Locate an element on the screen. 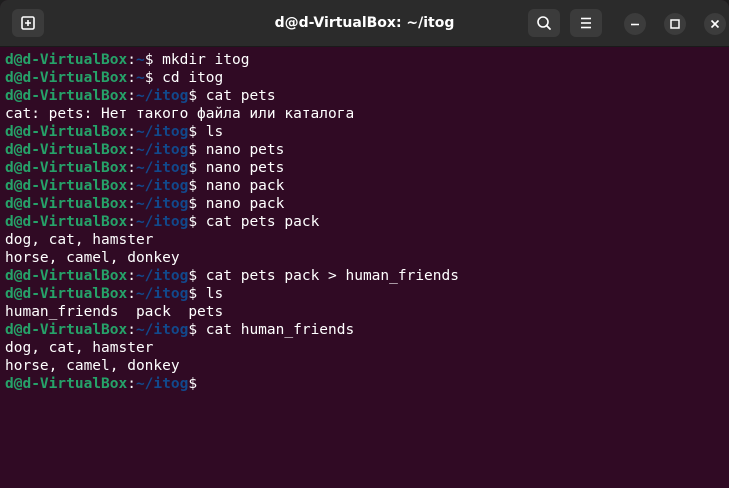 The image size is (729, 488). output-line: human_friends pack pets is located at coordinates (365, 312).